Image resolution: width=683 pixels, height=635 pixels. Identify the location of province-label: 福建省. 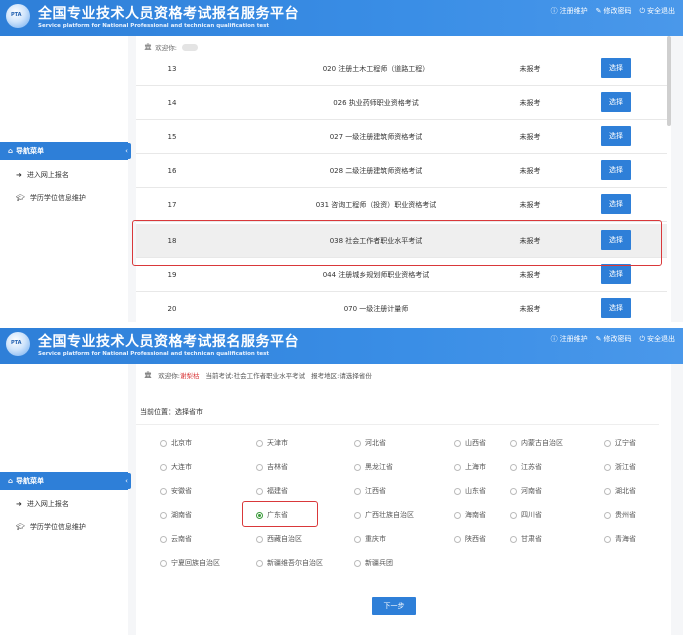
(277, 491).